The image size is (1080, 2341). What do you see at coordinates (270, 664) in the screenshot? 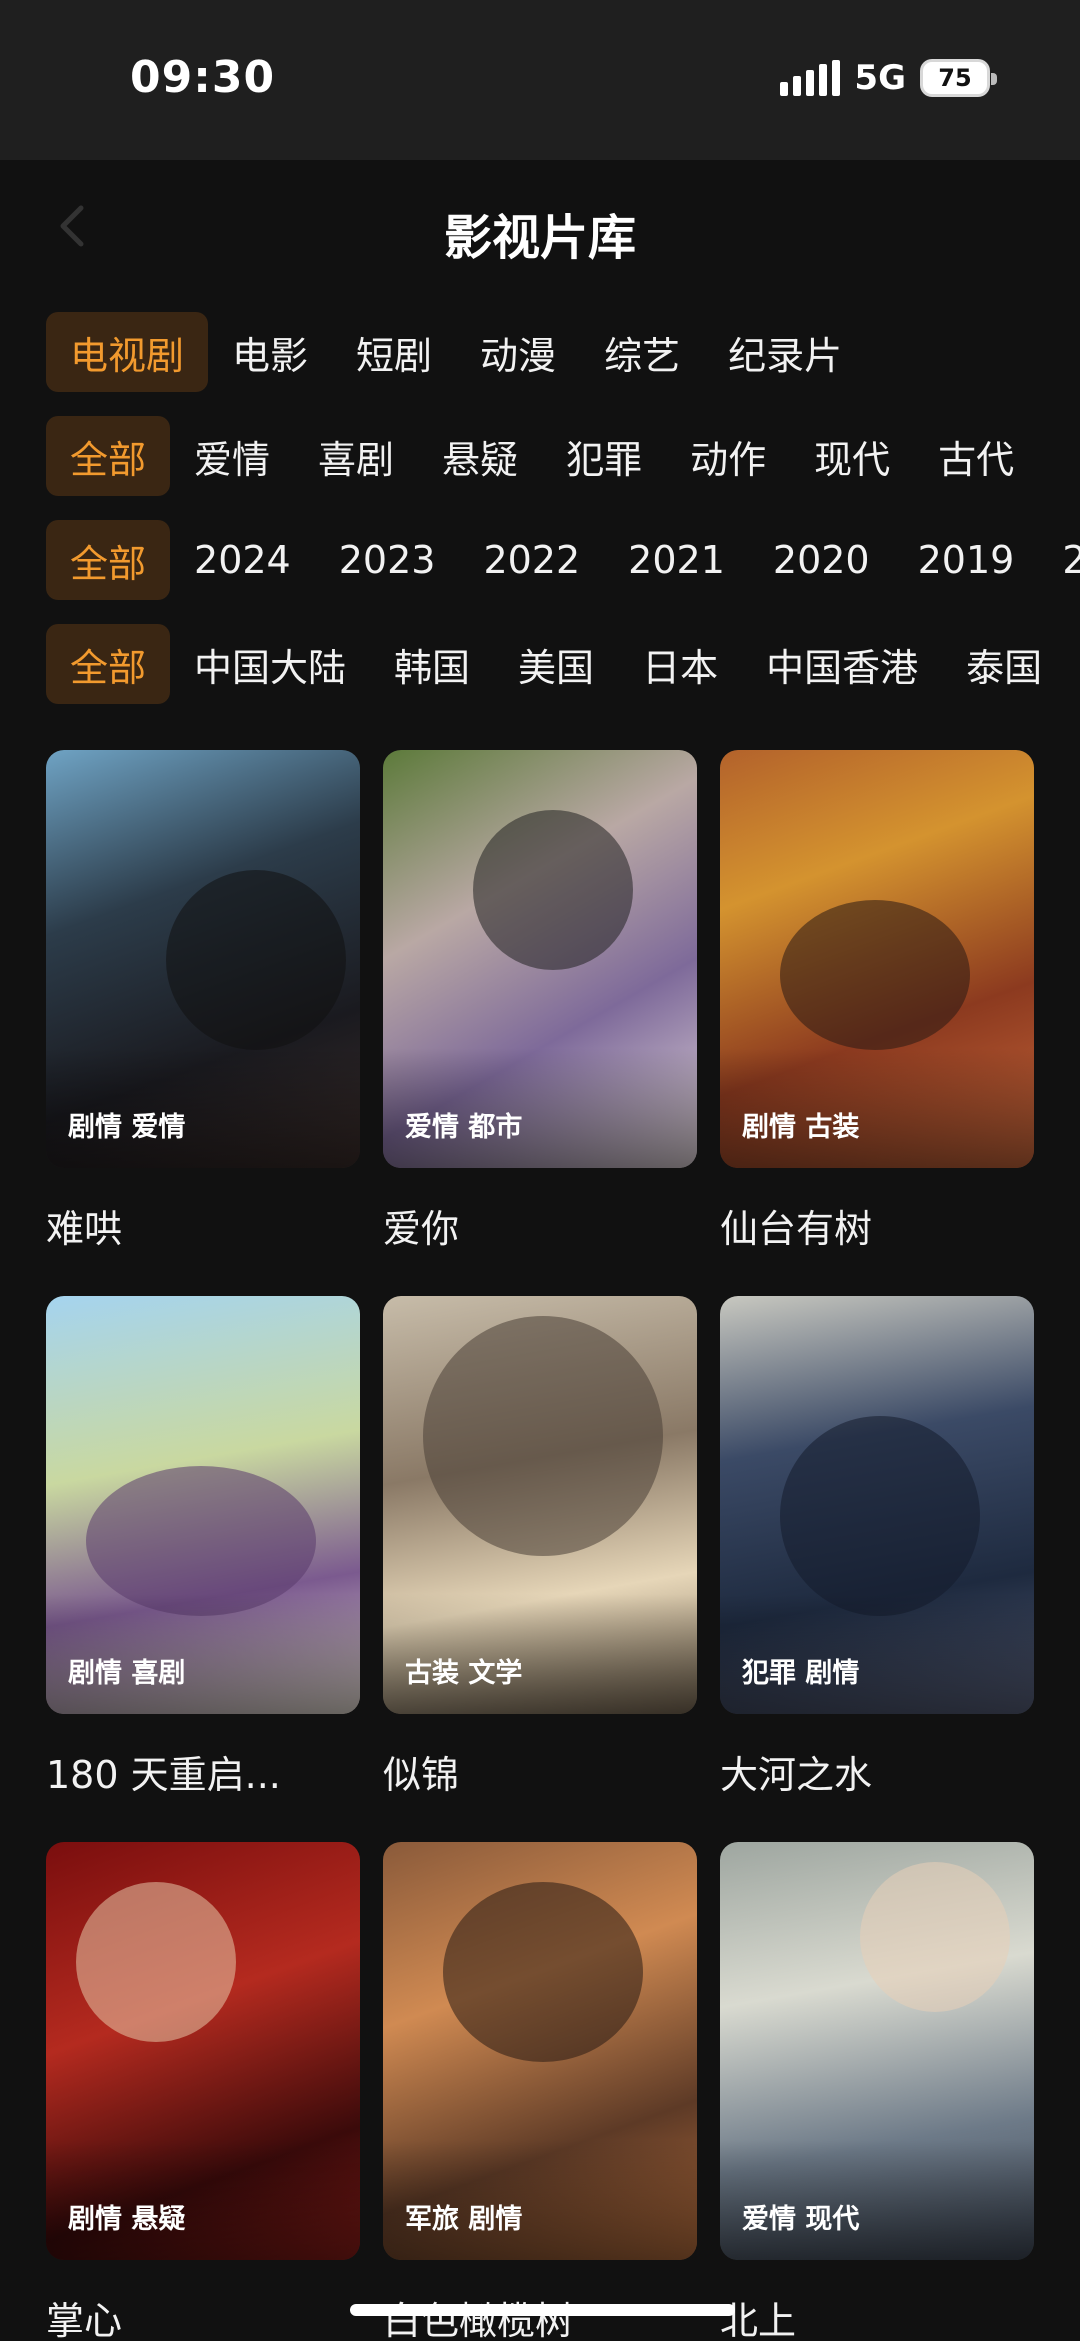
I see `region-chip: 中国大陆` at bounding box center [270, 664].